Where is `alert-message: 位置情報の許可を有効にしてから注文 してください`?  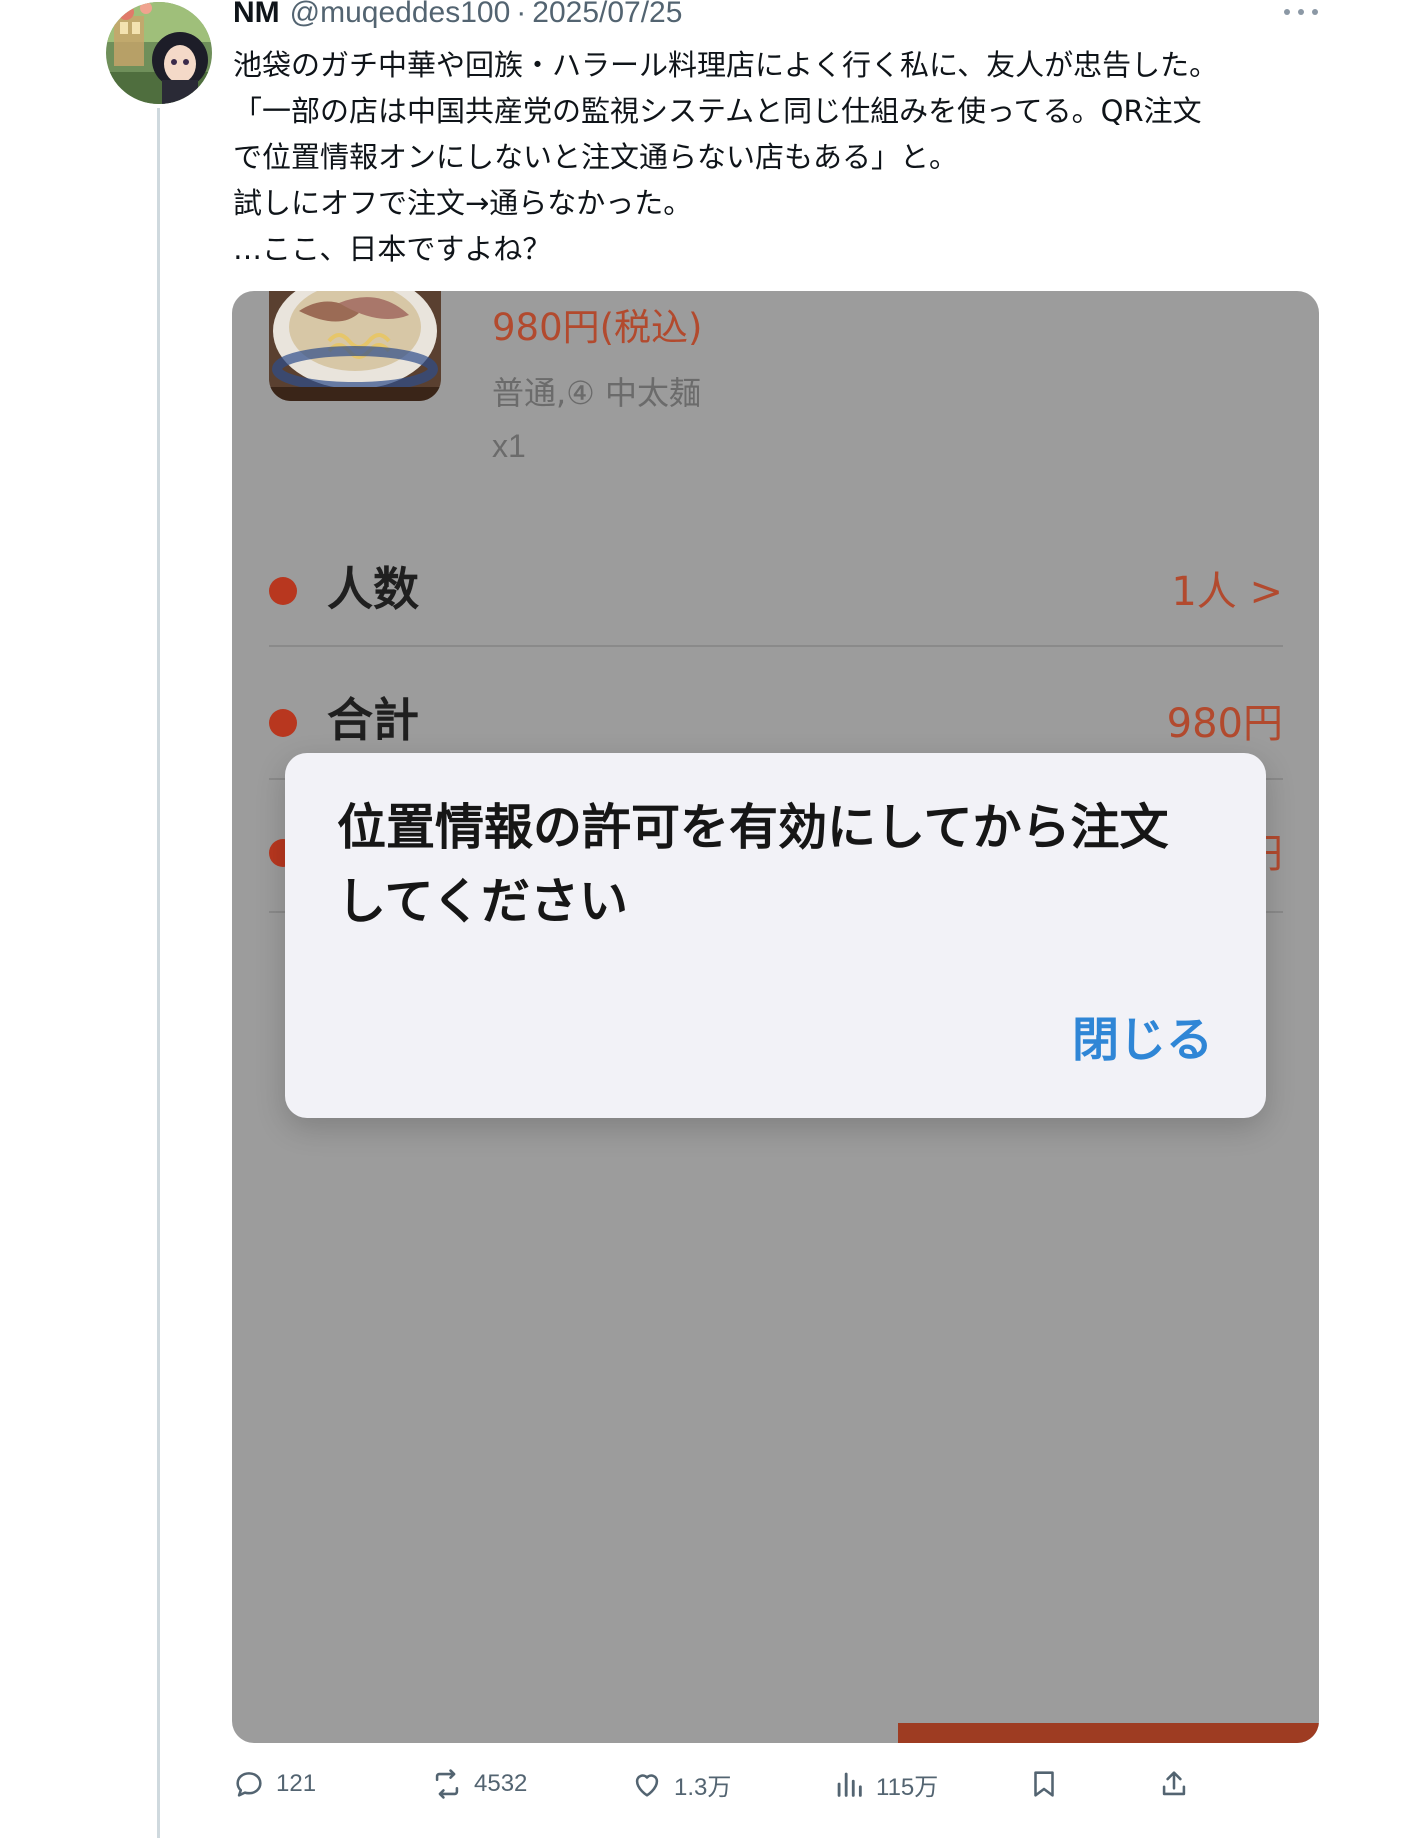
alert-message: 位置情報の許可を有効にしてから注文 してください is located at coordinates (787, 865).